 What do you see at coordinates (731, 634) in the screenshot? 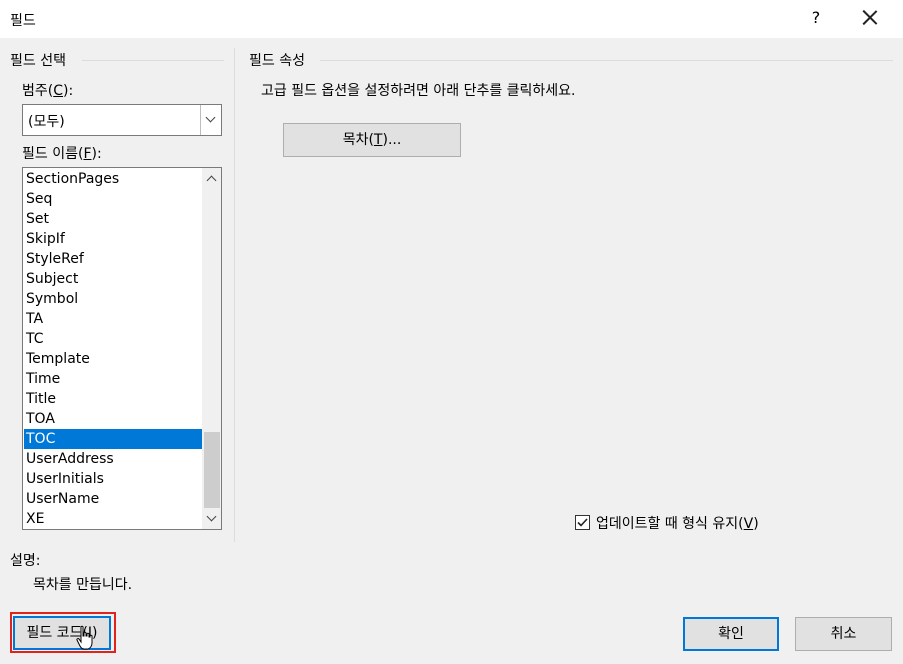
I see `ok-button: 확인` at bounding box center [731, 634].